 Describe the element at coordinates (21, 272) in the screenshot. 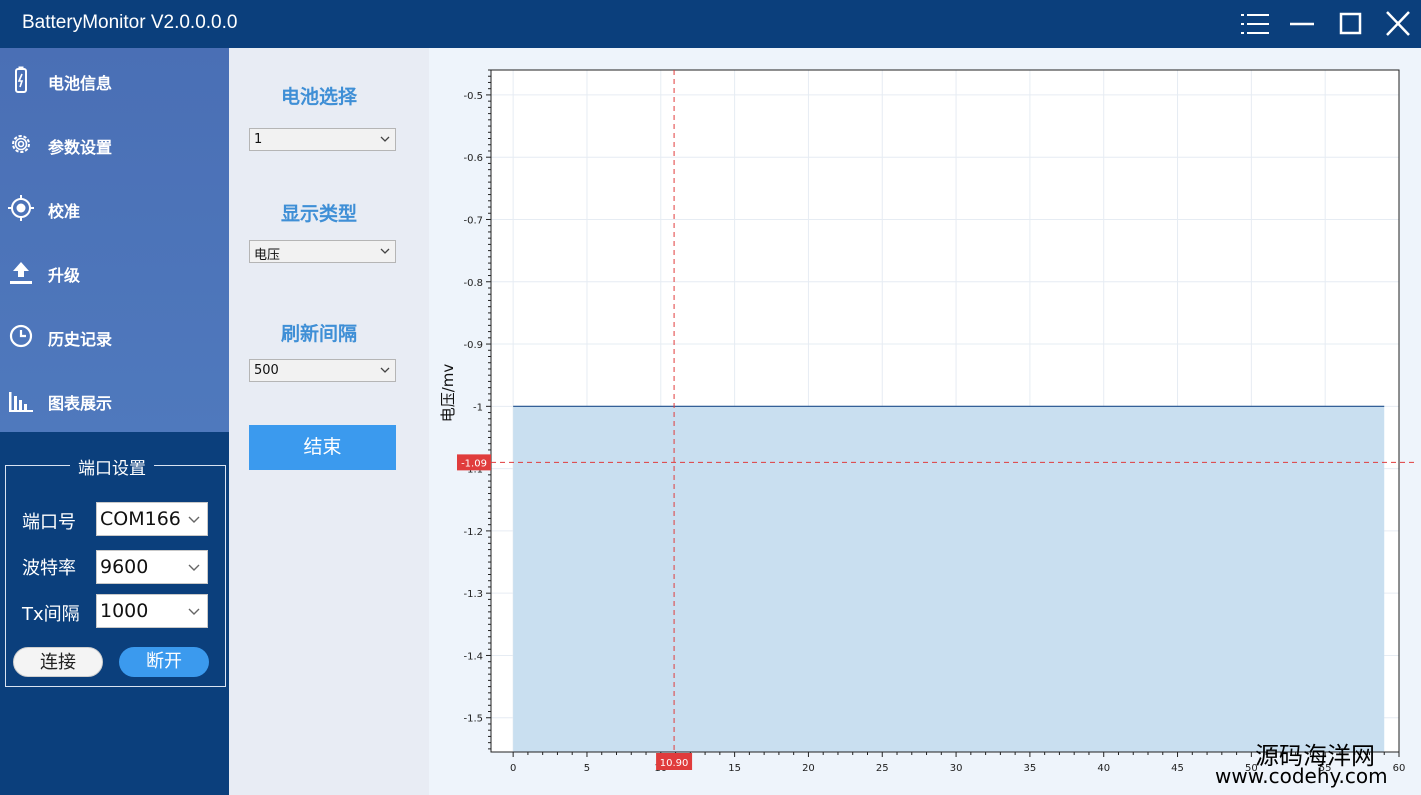

I see `upload-icon` at that location.